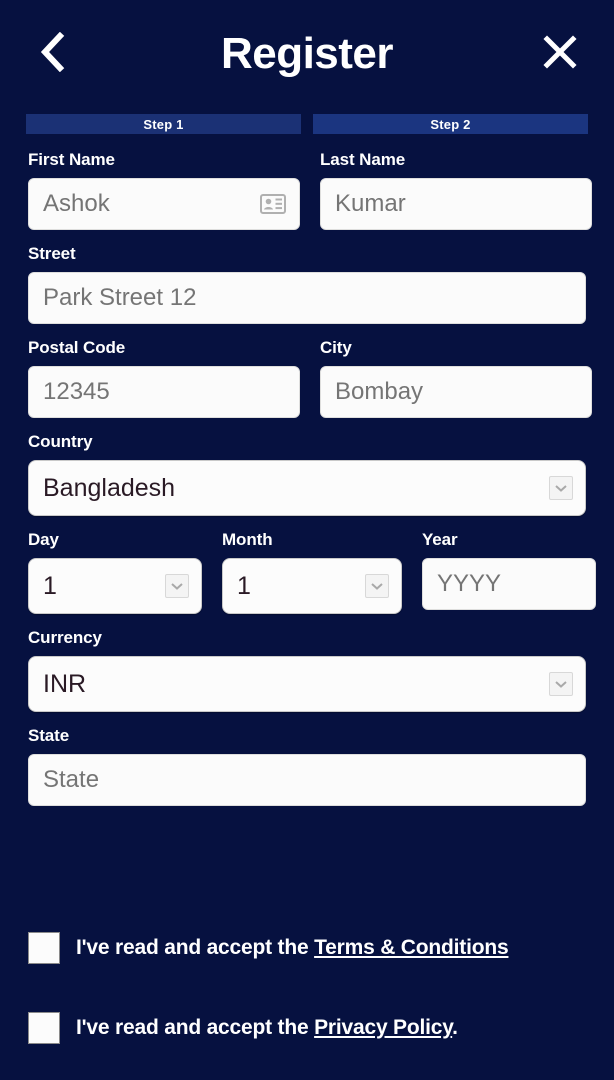  What do you see at coordinates (310, 385) in the screenshot?
I see `postal-city-row: Postal Code City` at bounding box center [310, 385].